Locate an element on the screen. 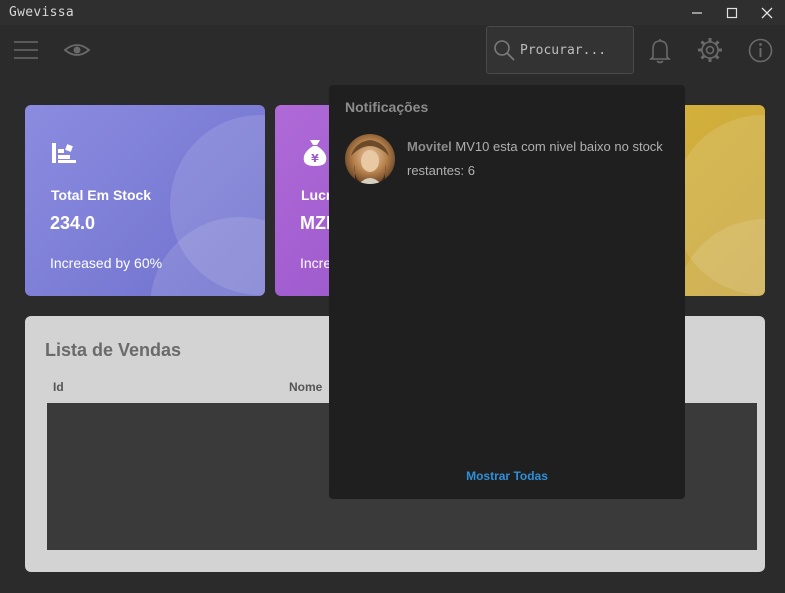 The width and height of the screenshot is (785, 593). show-all-link: Mostrar Todas is located at coordinates (507, 476).